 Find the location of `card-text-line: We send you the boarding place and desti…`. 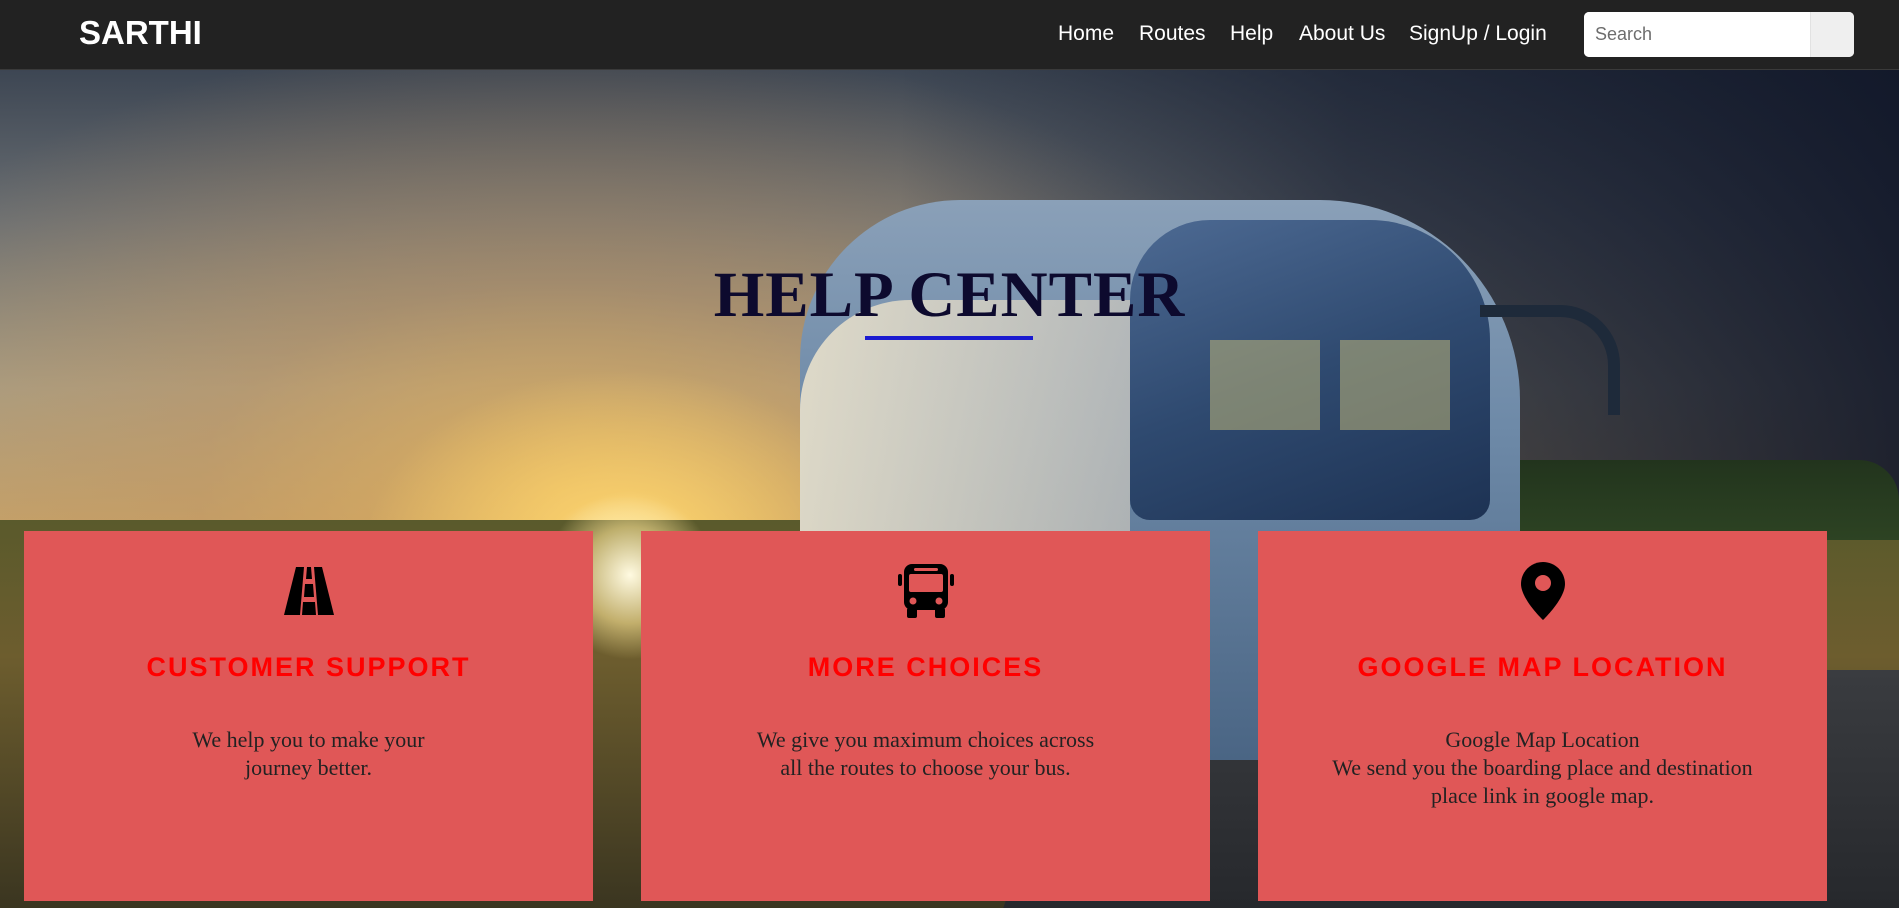

card-text-line: We send you the boarding place and desti… is located at coordinates (1542, 767).